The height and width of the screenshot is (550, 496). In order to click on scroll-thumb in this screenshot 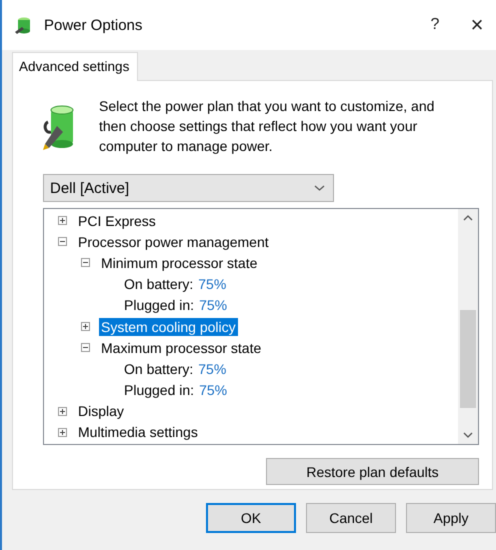, I will do `click(468, 359)`.